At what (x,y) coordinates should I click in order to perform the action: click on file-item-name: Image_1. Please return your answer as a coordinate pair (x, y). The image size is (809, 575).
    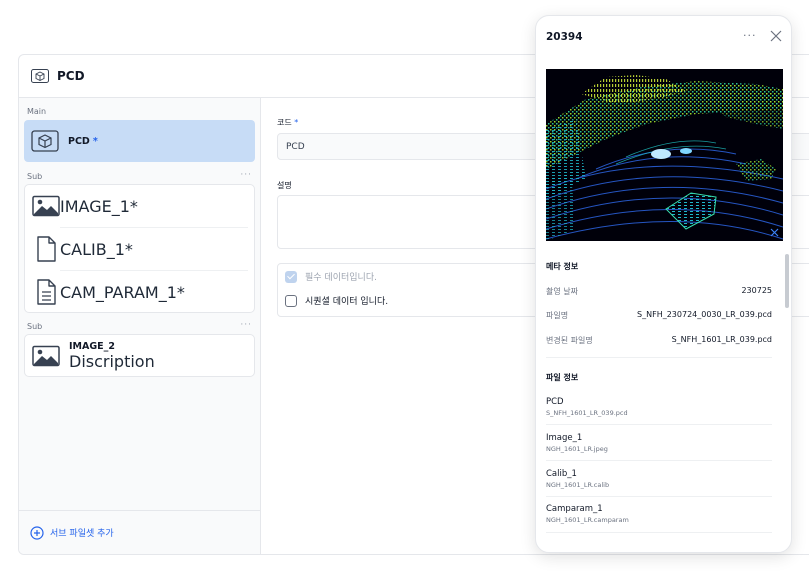
    Looking at the image, I should click on (564, 438).